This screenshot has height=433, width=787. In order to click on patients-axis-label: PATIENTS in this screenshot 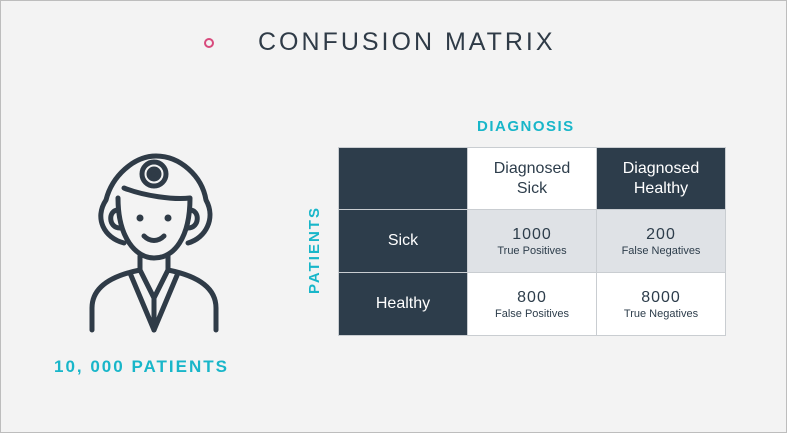, I will do `click(314, 250)`.